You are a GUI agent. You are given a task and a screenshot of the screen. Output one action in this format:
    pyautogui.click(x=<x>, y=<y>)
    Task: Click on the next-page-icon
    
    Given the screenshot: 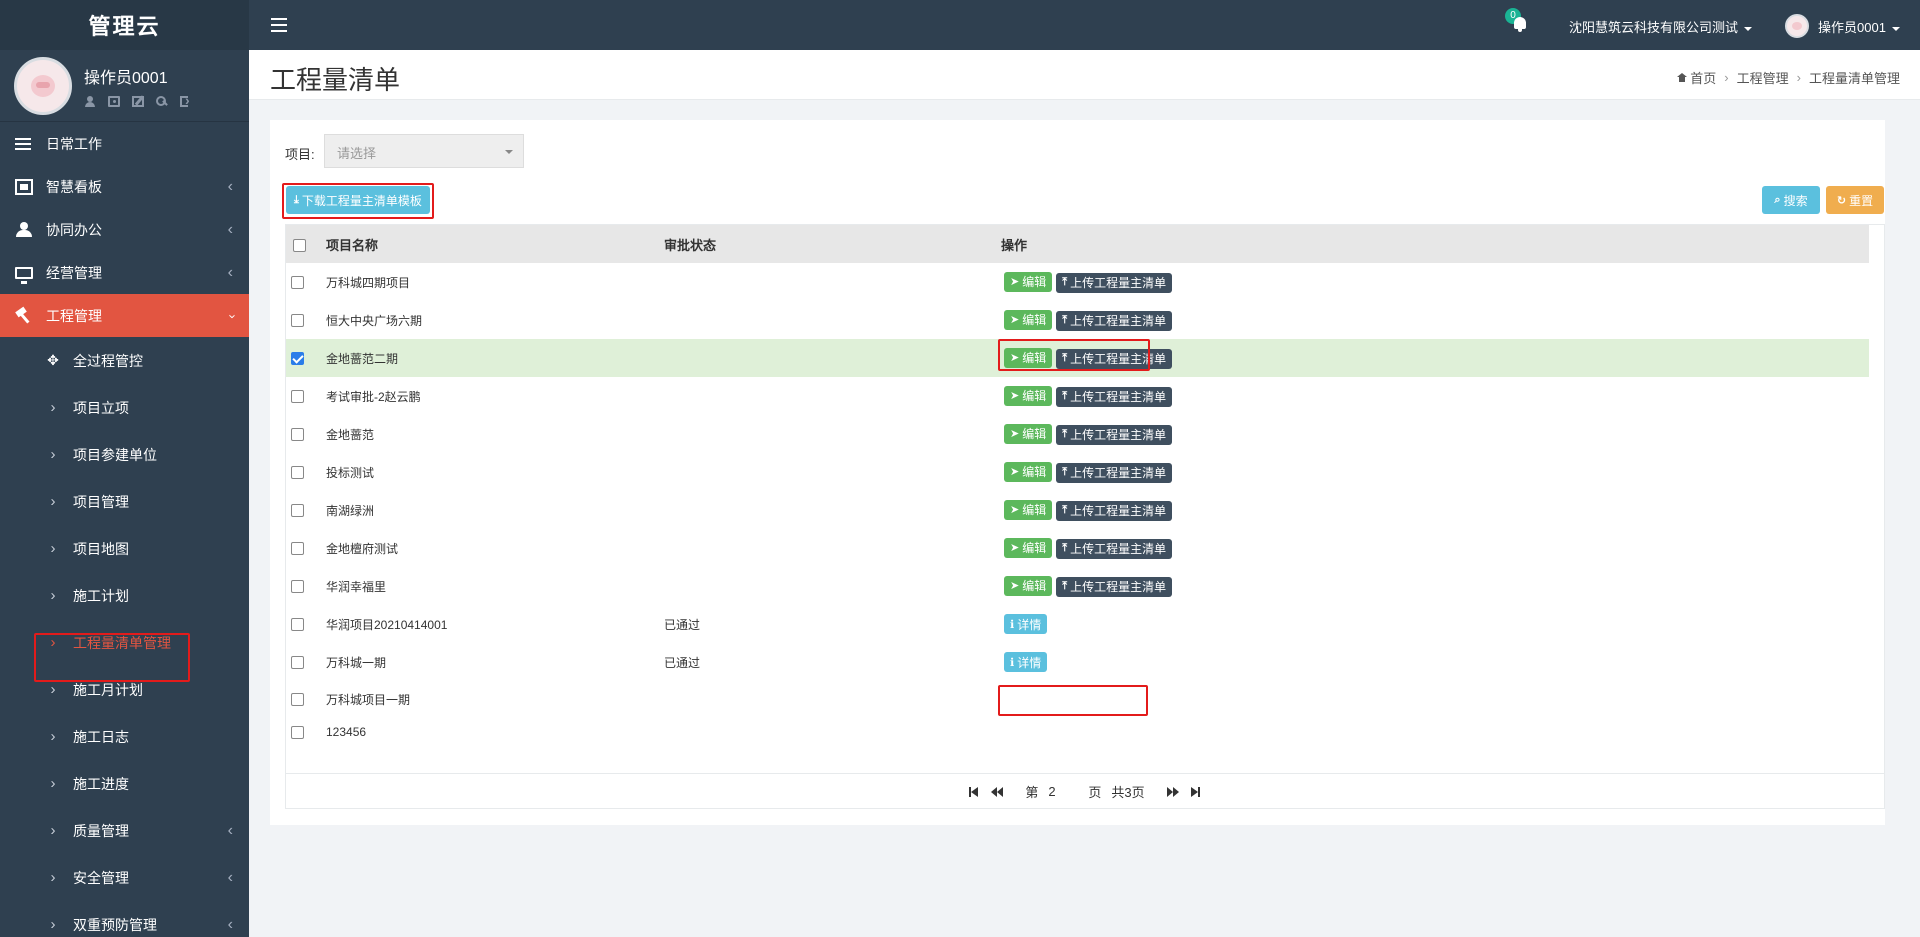 What is the action you would take?
    pyautogui.click(x=1172, y=791)
    